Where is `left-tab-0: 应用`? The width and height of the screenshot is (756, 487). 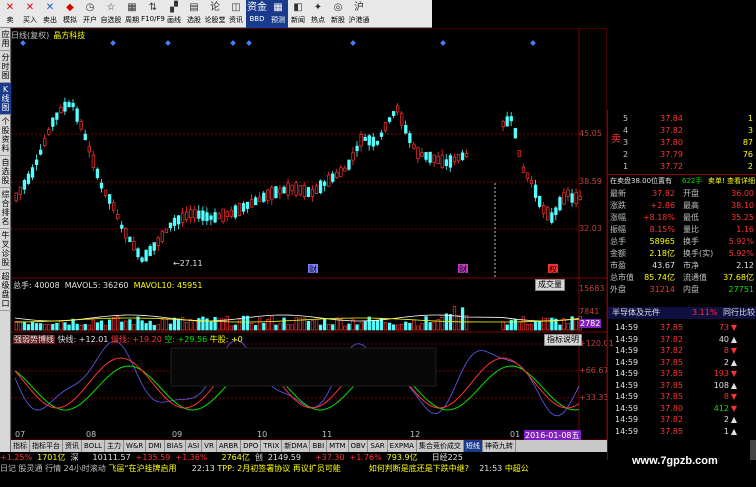
left-tab-0: 应用 is located at coordinates (5, 39).